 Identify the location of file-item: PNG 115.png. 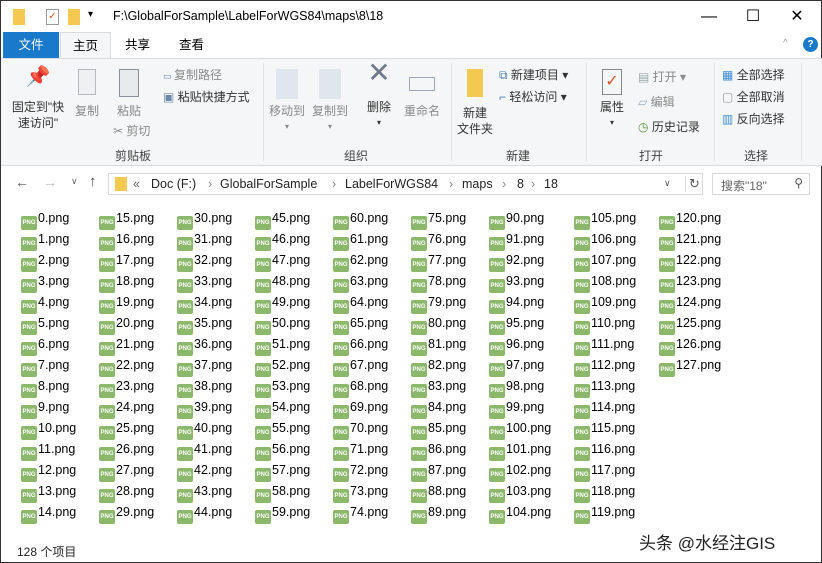
(604, 429).